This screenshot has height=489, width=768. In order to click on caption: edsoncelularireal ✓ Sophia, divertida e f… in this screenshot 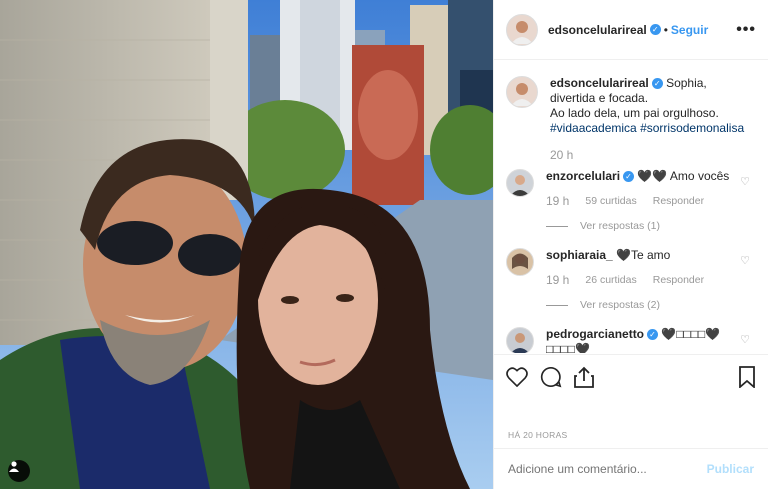, I will do `click(630, 119)`.